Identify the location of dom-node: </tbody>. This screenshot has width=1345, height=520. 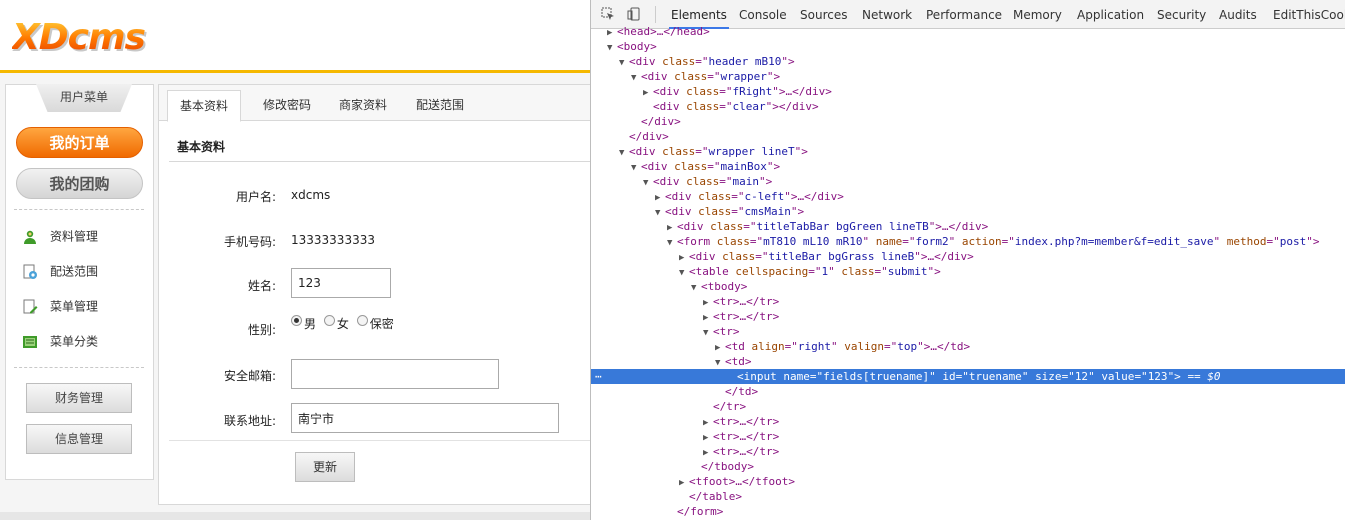
(968, 466).